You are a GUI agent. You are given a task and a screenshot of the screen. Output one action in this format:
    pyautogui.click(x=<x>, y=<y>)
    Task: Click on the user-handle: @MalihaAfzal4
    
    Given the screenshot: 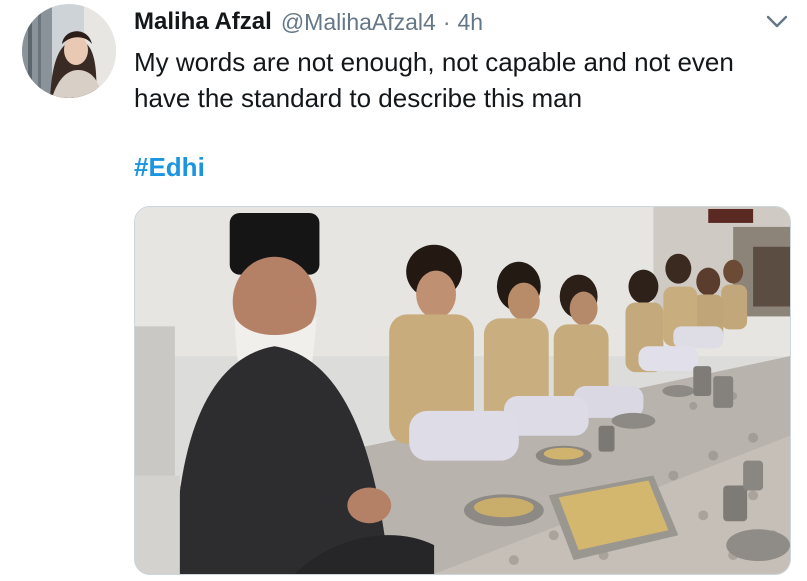 What is the action you would take?
    pyautogui.click(x=358, y=22)
    